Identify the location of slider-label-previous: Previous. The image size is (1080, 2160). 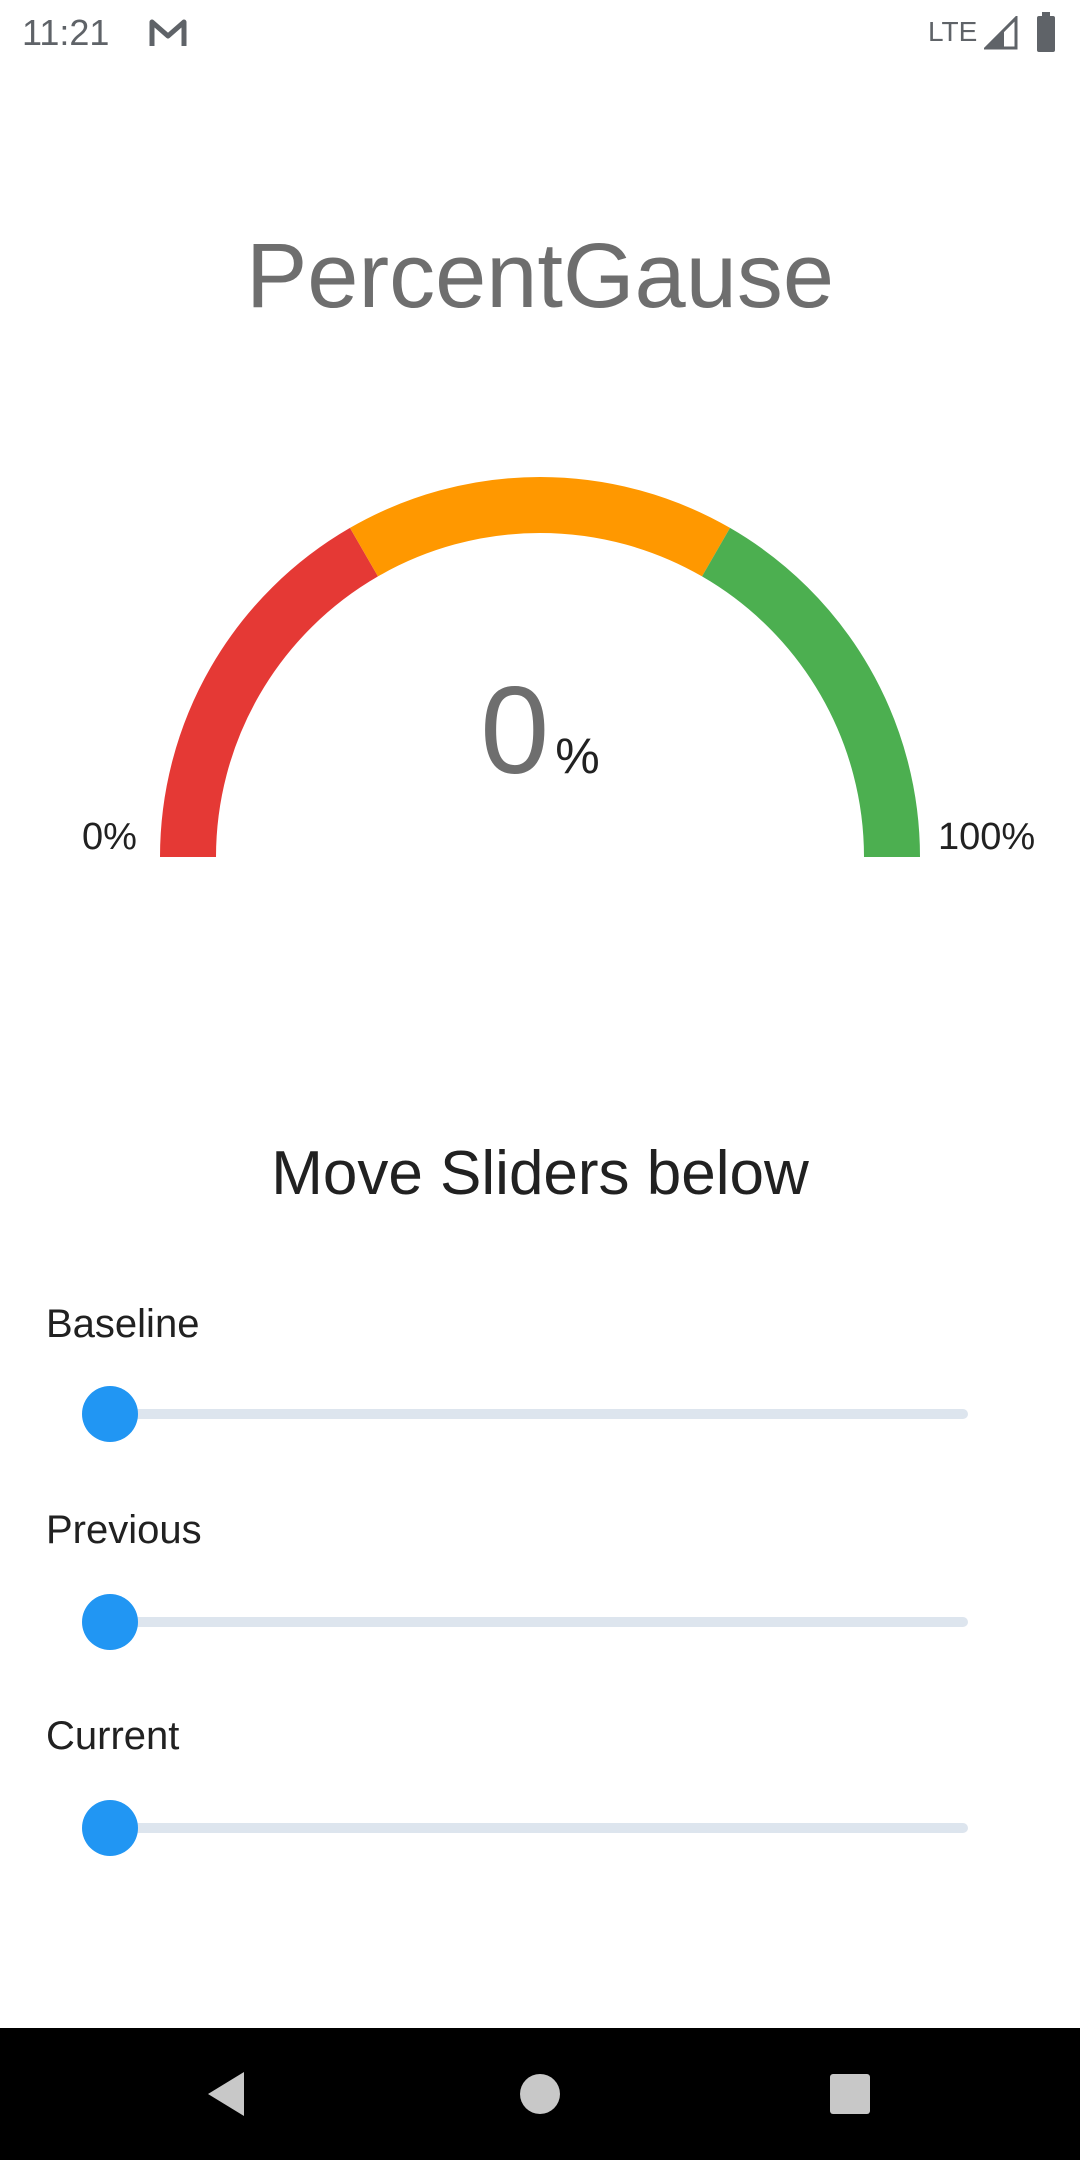
(124, 1530).